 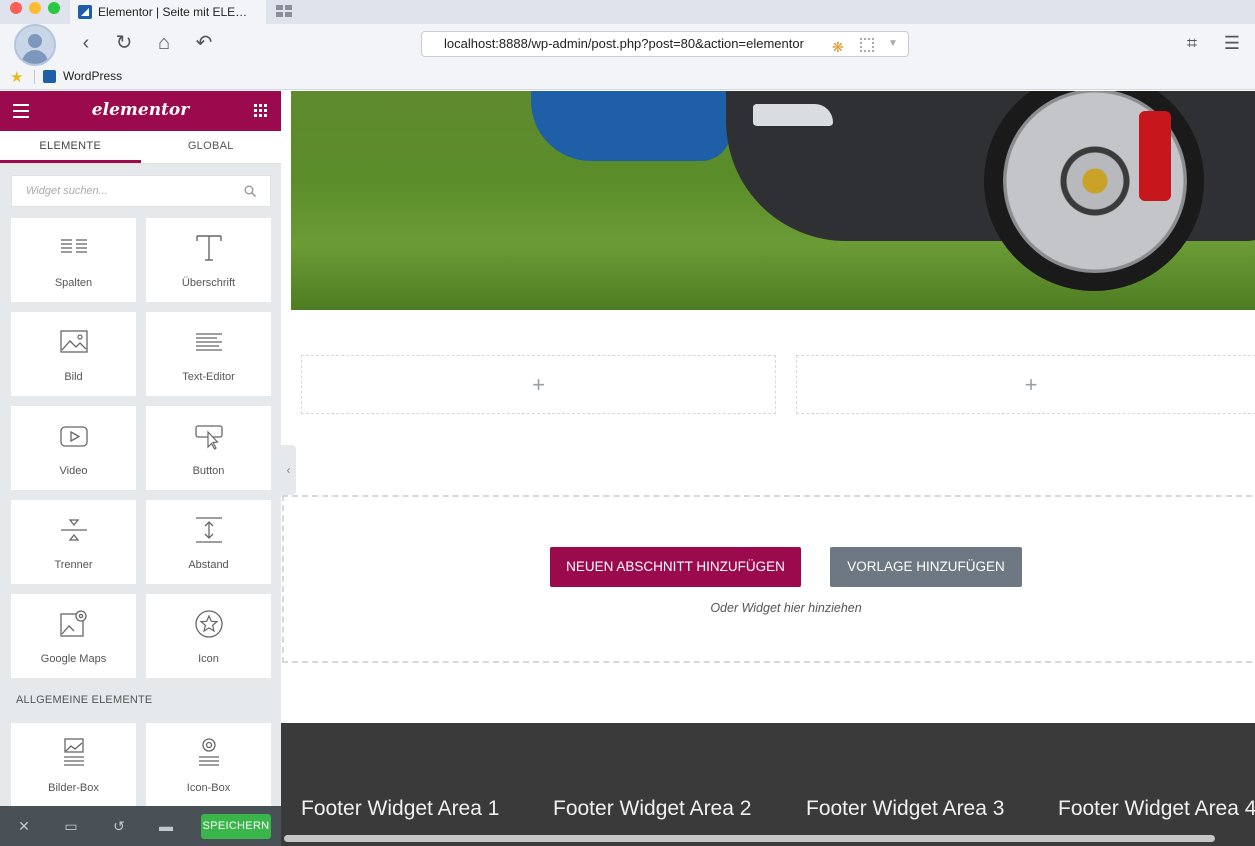 I want to click on button-icon, so click(x=209, y=437).